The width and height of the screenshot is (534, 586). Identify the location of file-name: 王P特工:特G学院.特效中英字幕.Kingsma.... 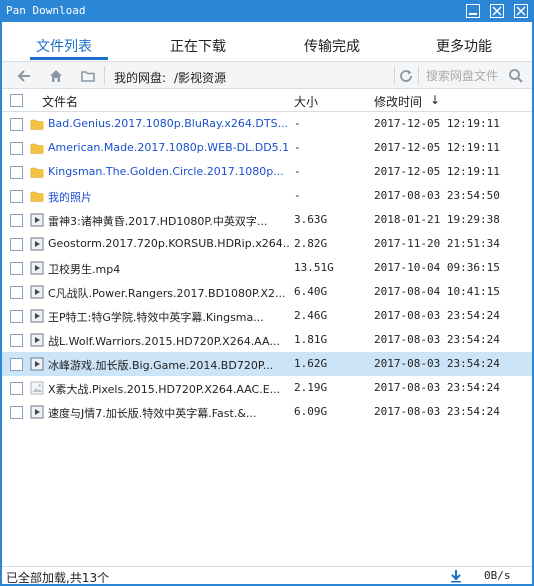
(156, 317).